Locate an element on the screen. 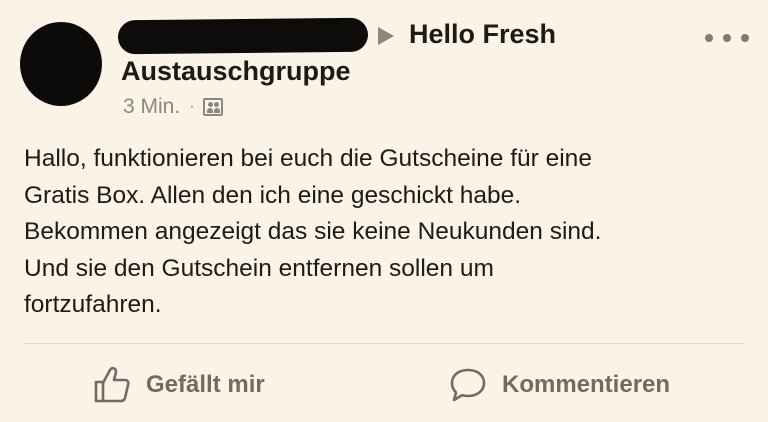 The image size is (768, 422). group-icon is located at coordinates (212, 107).